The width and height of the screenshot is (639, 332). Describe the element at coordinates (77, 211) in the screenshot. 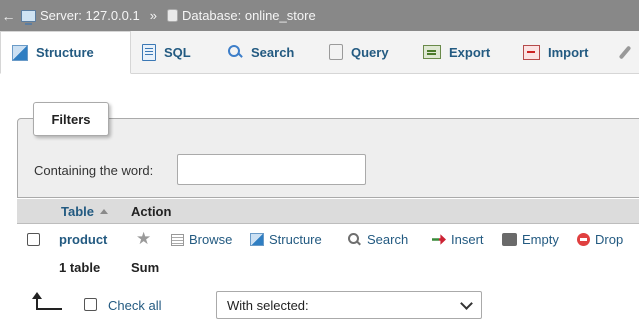

I see `column-header-table-label: Table` at that location.